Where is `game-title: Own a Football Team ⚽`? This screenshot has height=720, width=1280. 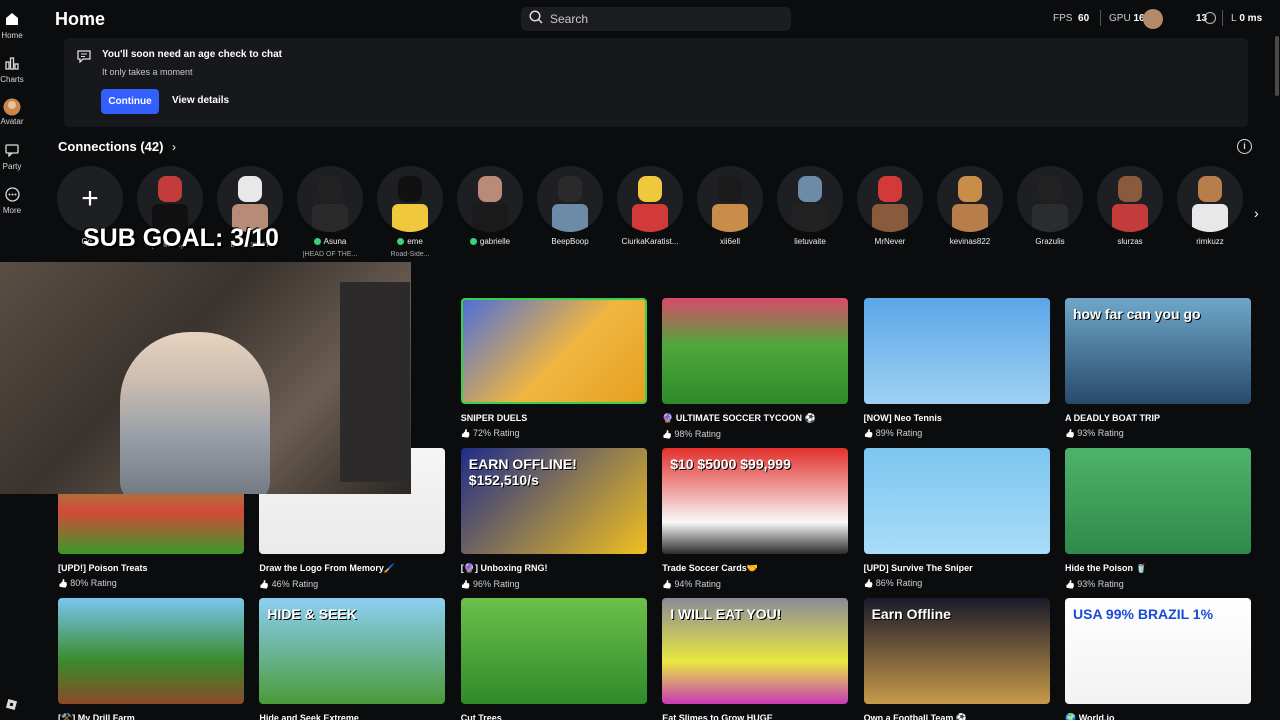
game-title: Own a Football Team ⚽ is located at coordinates (957, 716).